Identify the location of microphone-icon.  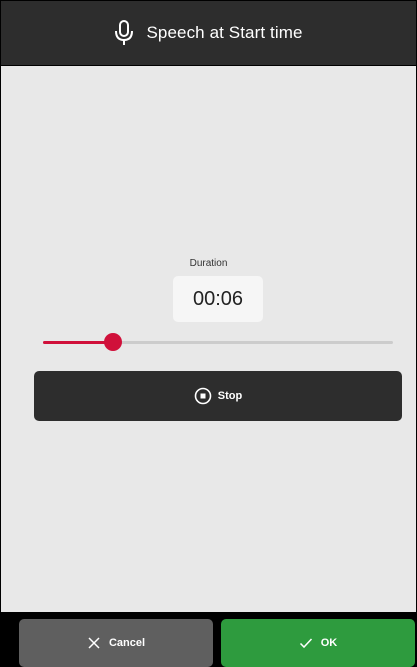
(124, 33).